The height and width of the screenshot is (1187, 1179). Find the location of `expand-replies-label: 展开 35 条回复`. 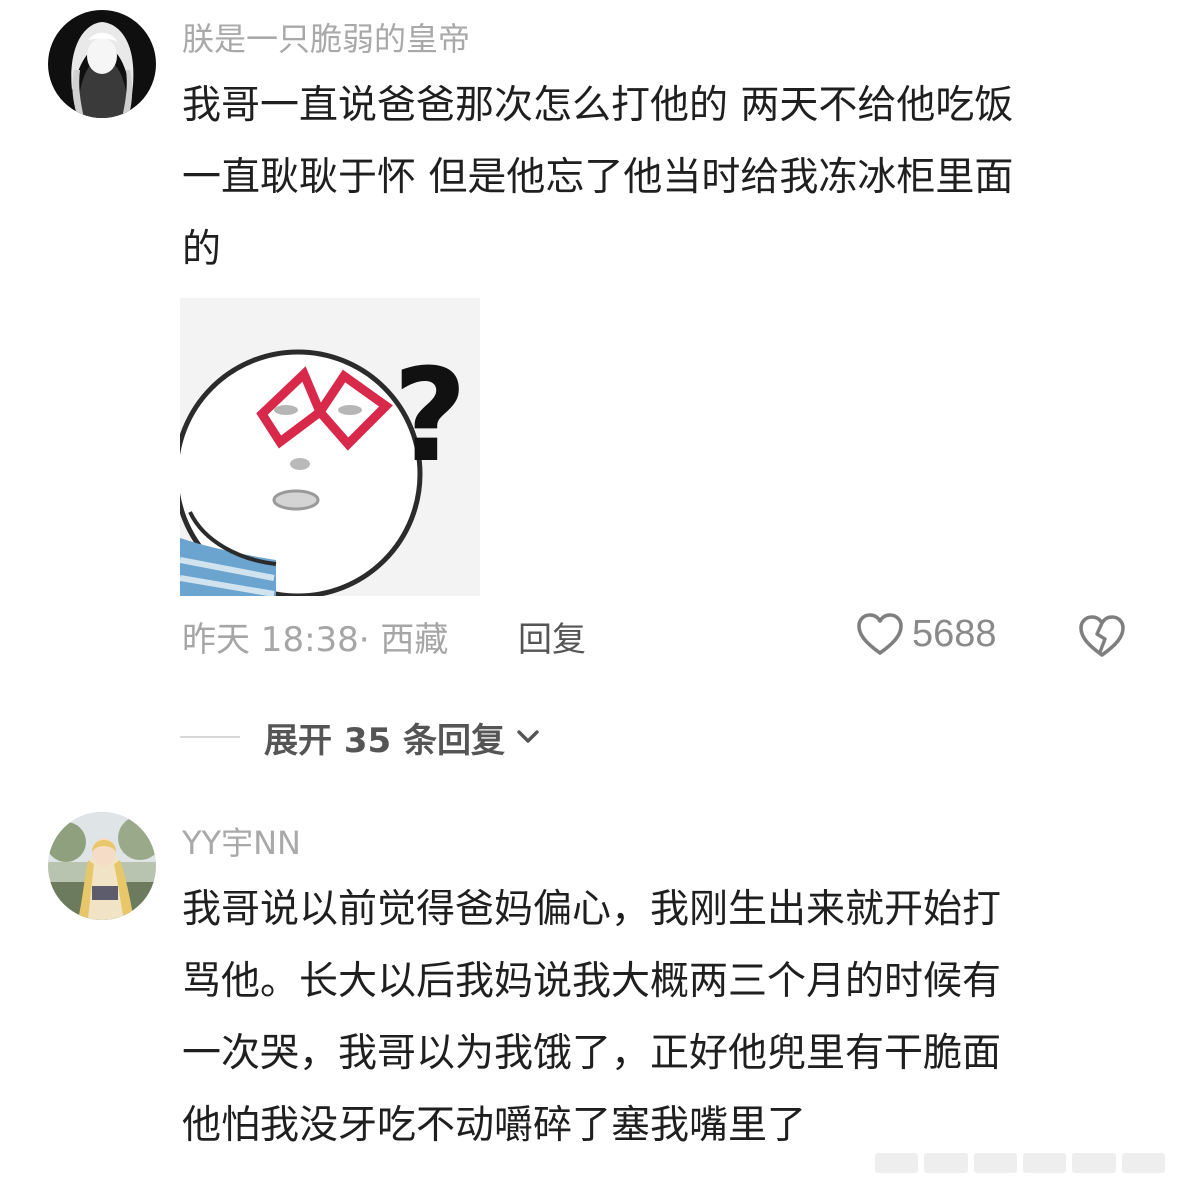

expand-replies-label: 展开 35 条回复 is located at coordinates (384, 740).